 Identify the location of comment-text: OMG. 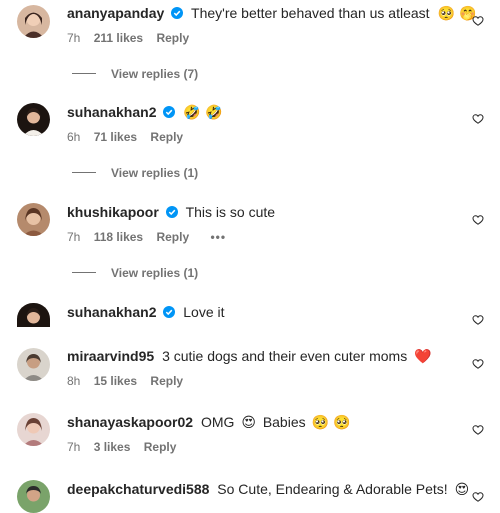
(217, 422).